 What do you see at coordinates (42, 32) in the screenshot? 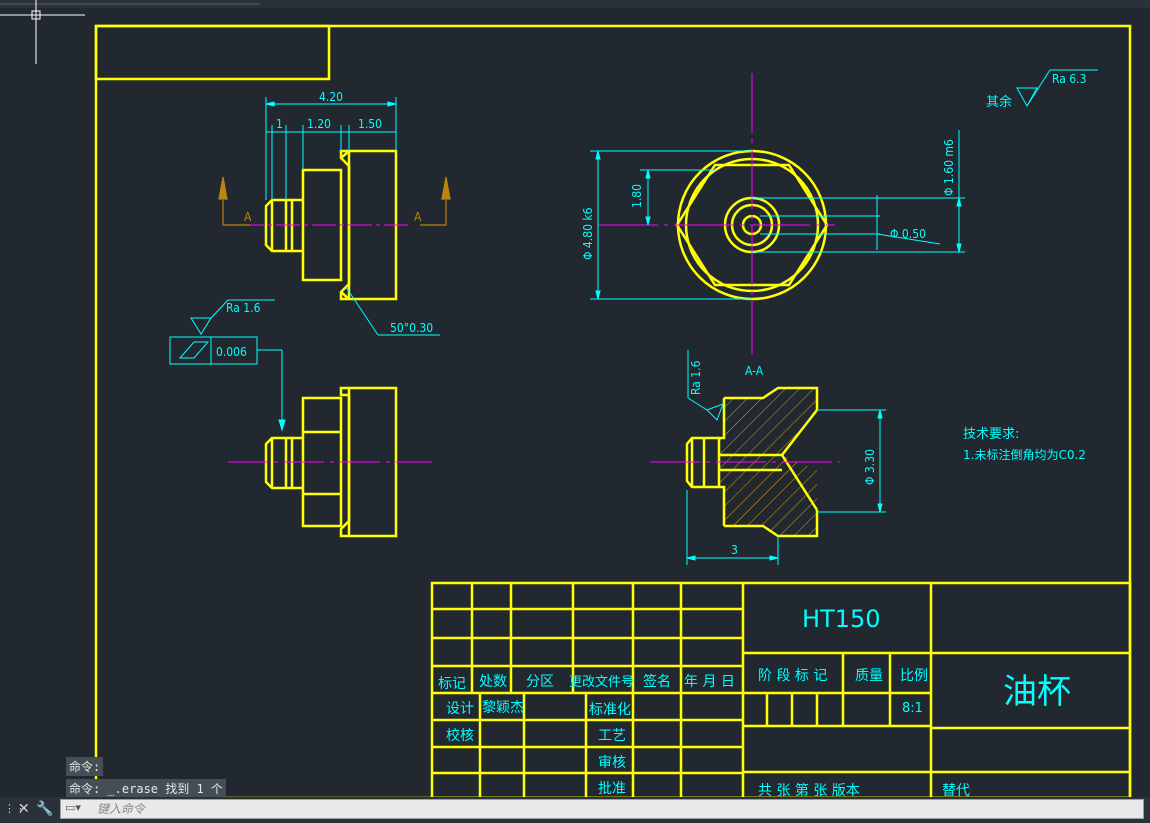
I see `crosshair-cursor` at bounding box center [42, 32].